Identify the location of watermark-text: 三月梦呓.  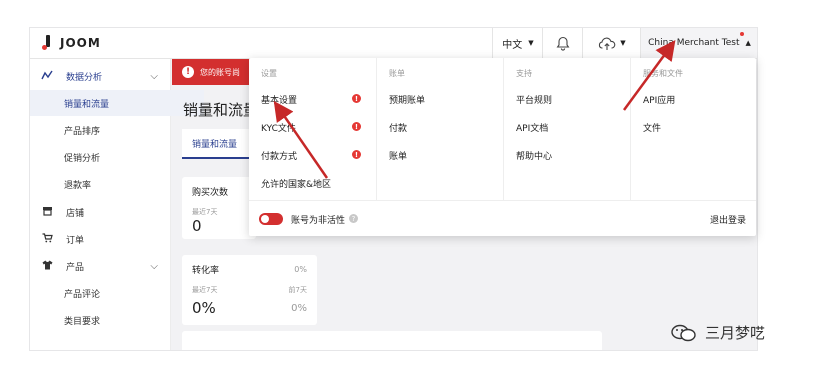
(735, 333).